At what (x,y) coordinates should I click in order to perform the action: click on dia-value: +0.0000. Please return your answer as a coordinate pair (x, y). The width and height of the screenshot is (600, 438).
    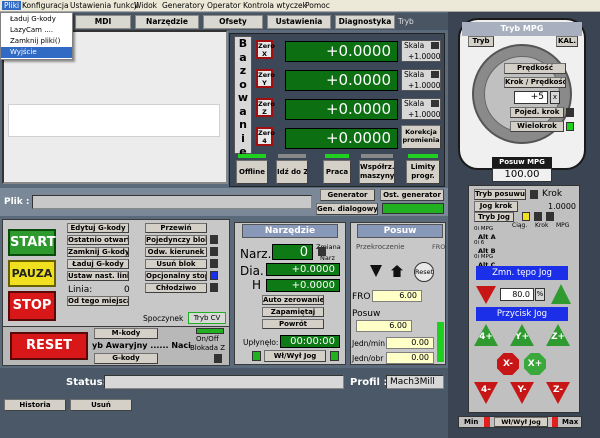
    Looking at the image, I should click on (303, 269).